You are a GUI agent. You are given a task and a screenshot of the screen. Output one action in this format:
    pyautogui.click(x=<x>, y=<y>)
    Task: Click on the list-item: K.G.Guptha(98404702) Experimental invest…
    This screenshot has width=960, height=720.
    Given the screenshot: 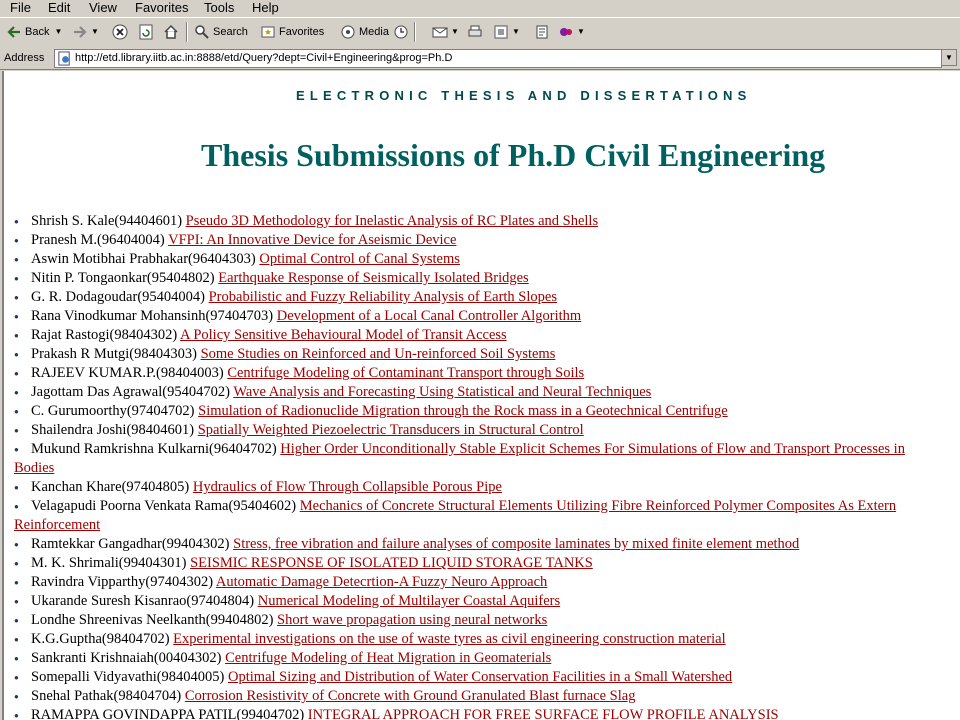 What is the action you would take?
    pyautogui.click(x=487, y=639)
    